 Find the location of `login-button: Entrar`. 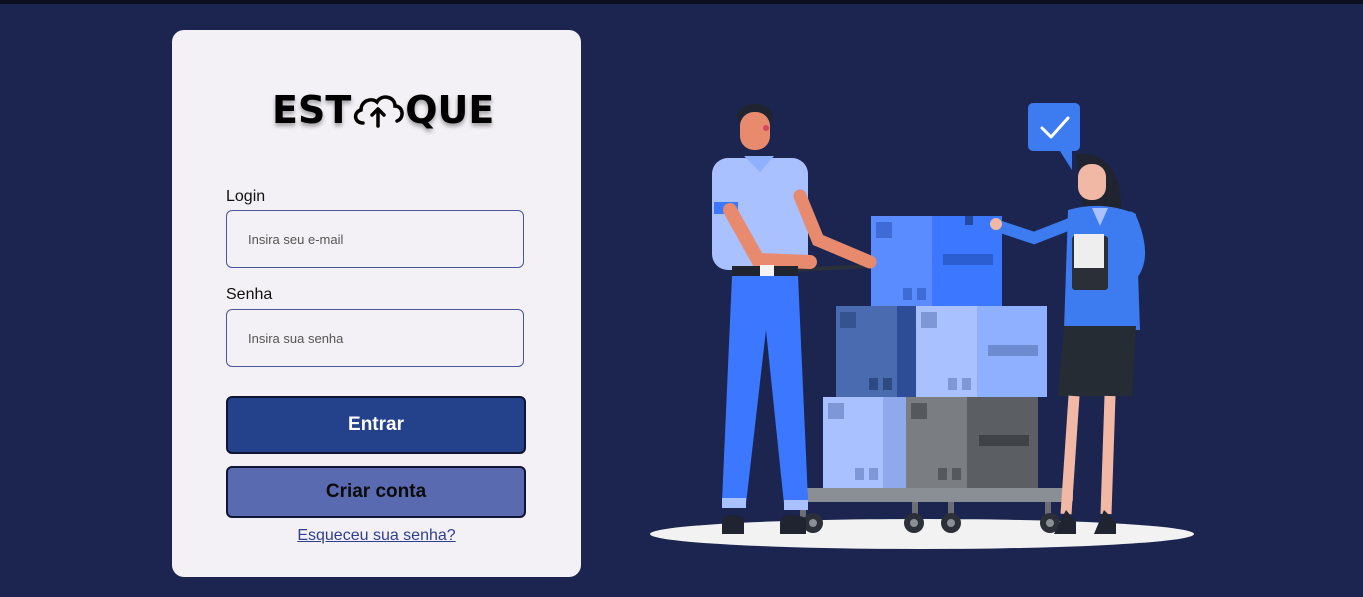

login-button: Entrar is located at coordinates (376, 425).